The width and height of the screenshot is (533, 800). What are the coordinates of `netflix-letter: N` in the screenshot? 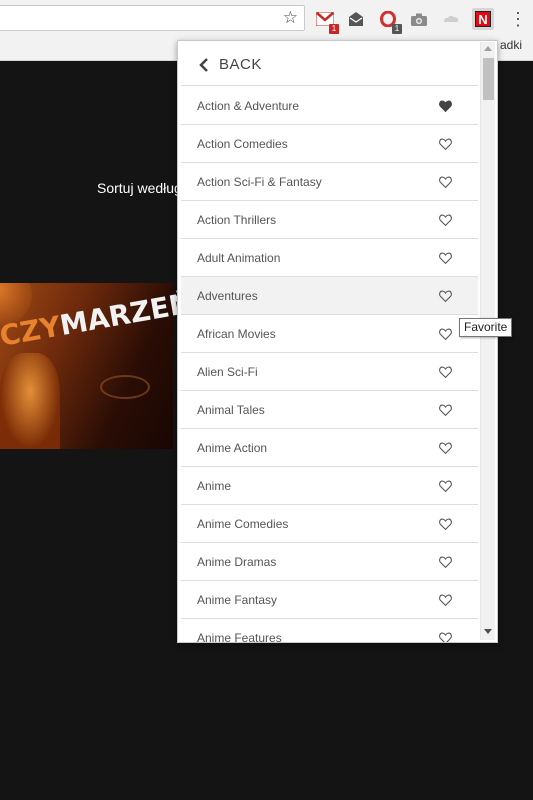 It's located at (483, 19).